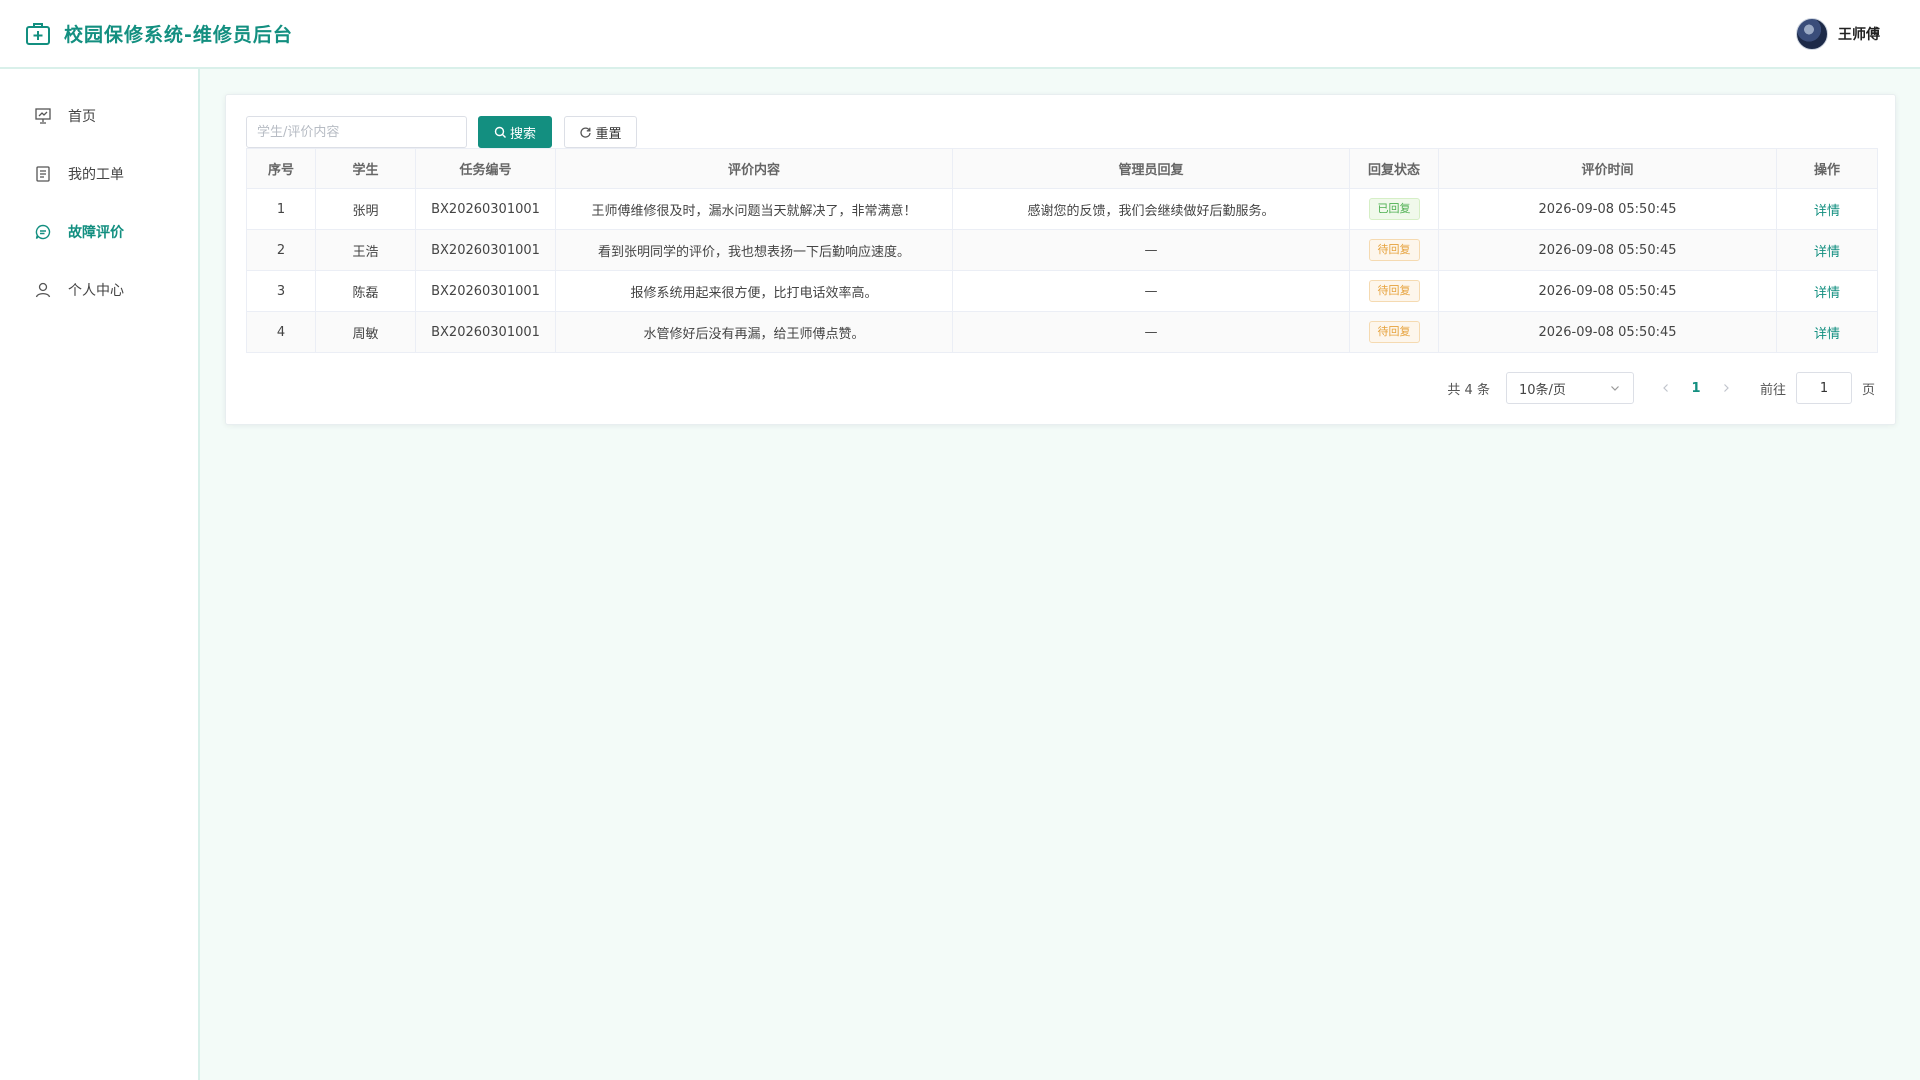 This screenshot has width=1920, height=1080. I want to click on cell-content: 王师傅维修很及时，漏水问题当天就解决了，非常满意！, so click(754, 209).